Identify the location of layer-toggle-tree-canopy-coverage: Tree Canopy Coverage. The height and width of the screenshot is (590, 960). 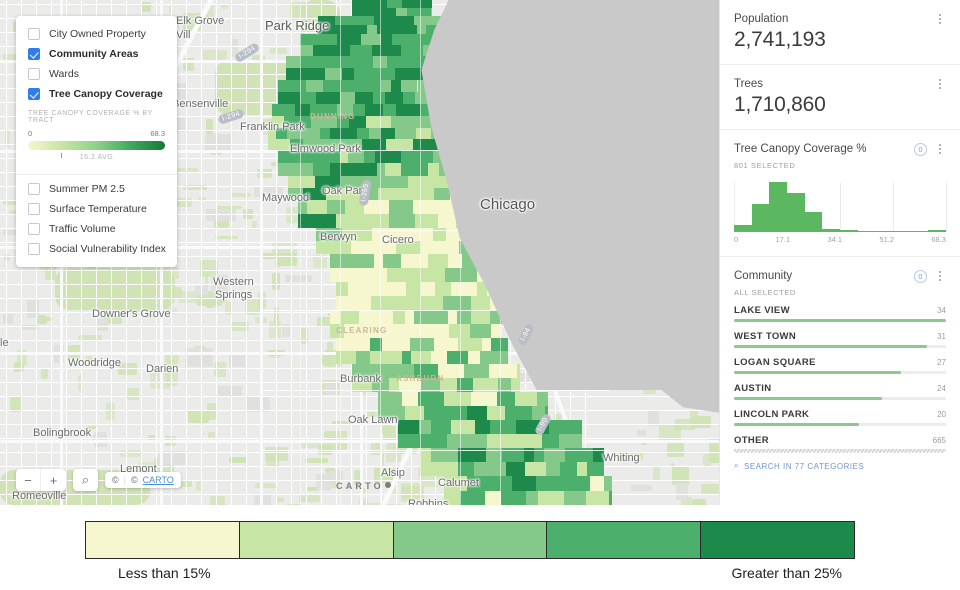
(96, 94).